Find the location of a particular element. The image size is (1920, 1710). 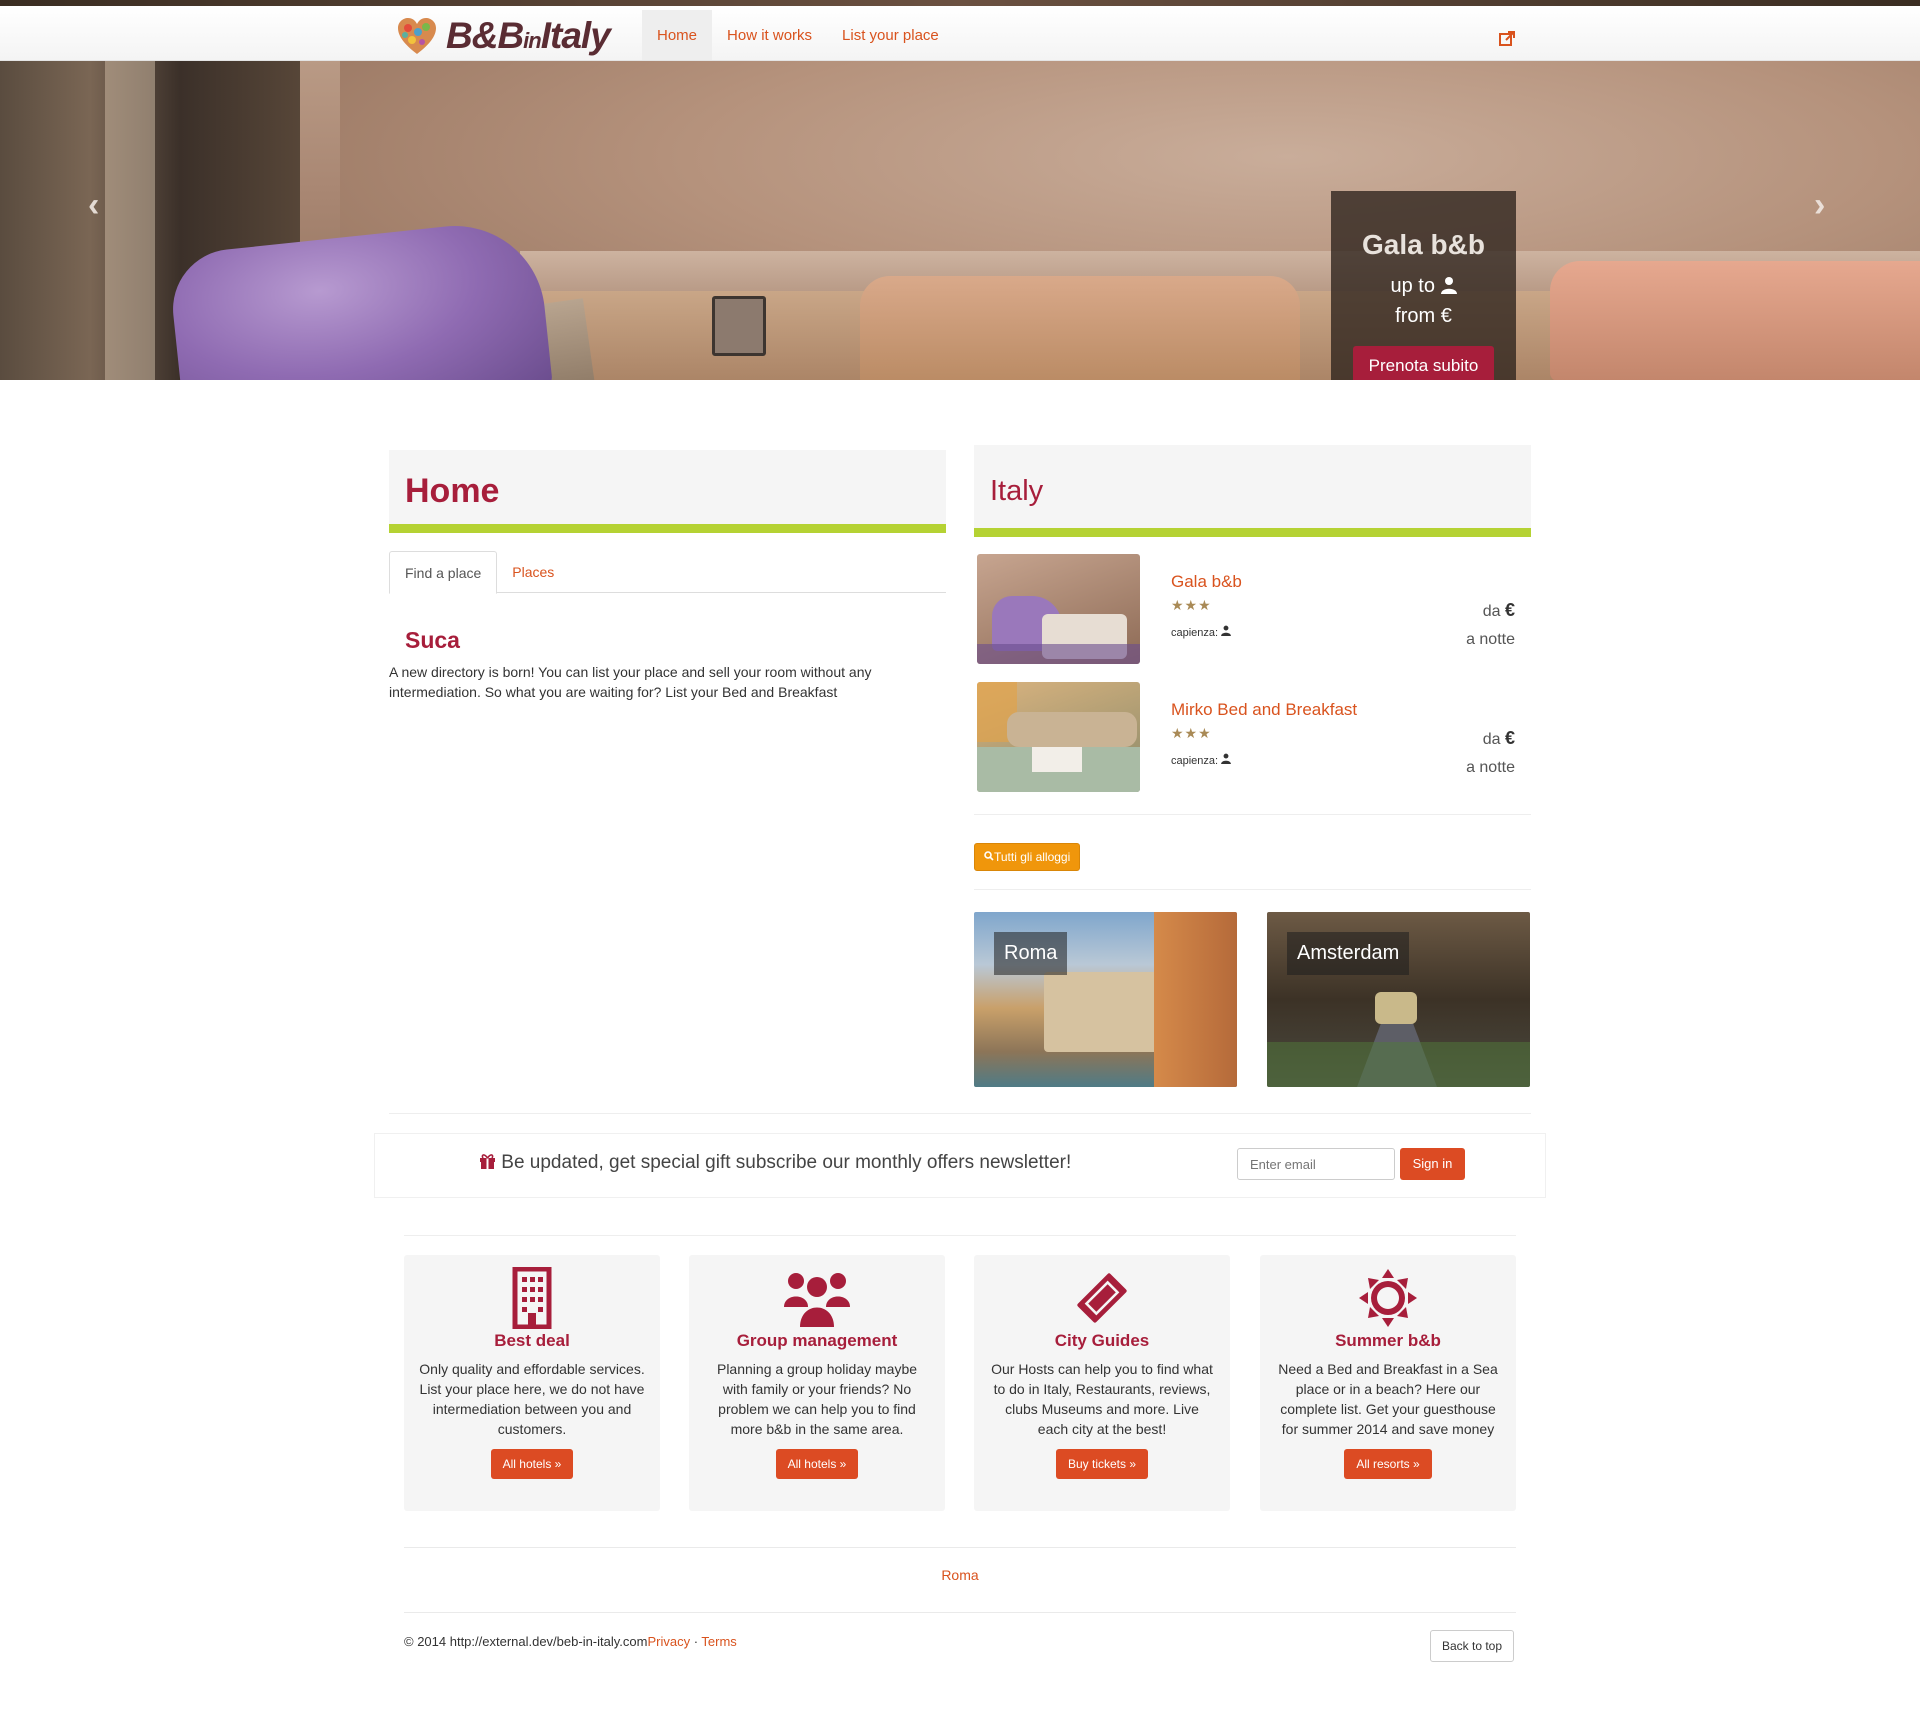

nav-list-your-place: List your place is located at coordinates (890, 35).